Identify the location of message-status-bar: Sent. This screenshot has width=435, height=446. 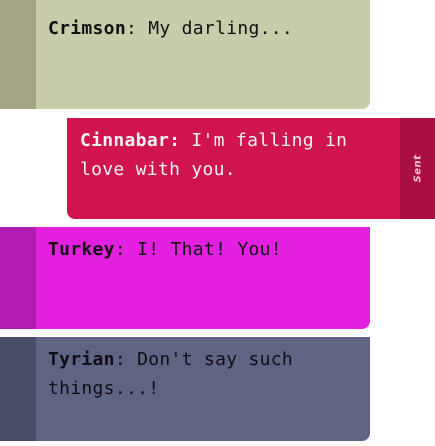
(417, 168).